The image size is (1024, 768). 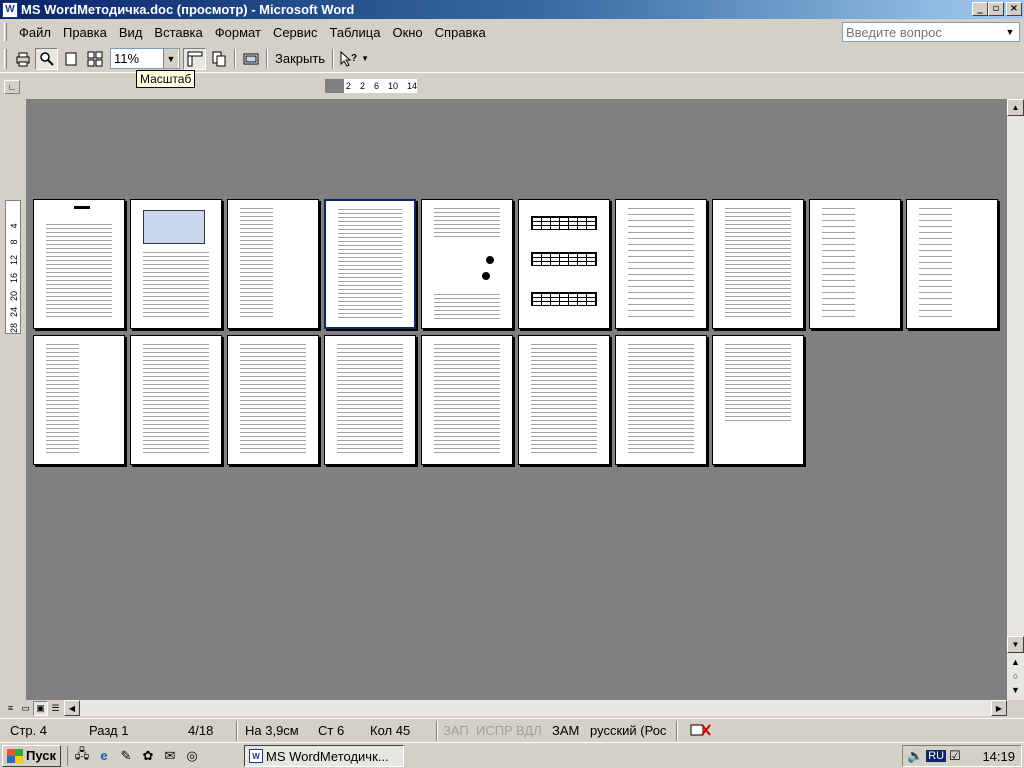 I want to click on status-track-changes: ИСПР, so click(x=494, y=730).